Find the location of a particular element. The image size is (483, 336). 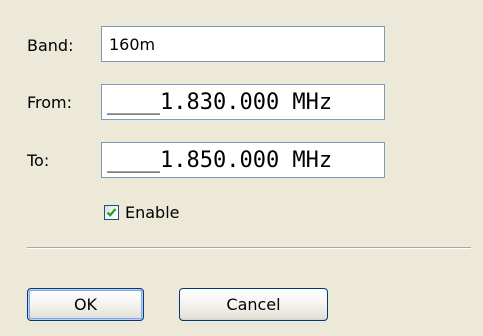

cancel-button: Cancel is located at coordinates (253, 304).